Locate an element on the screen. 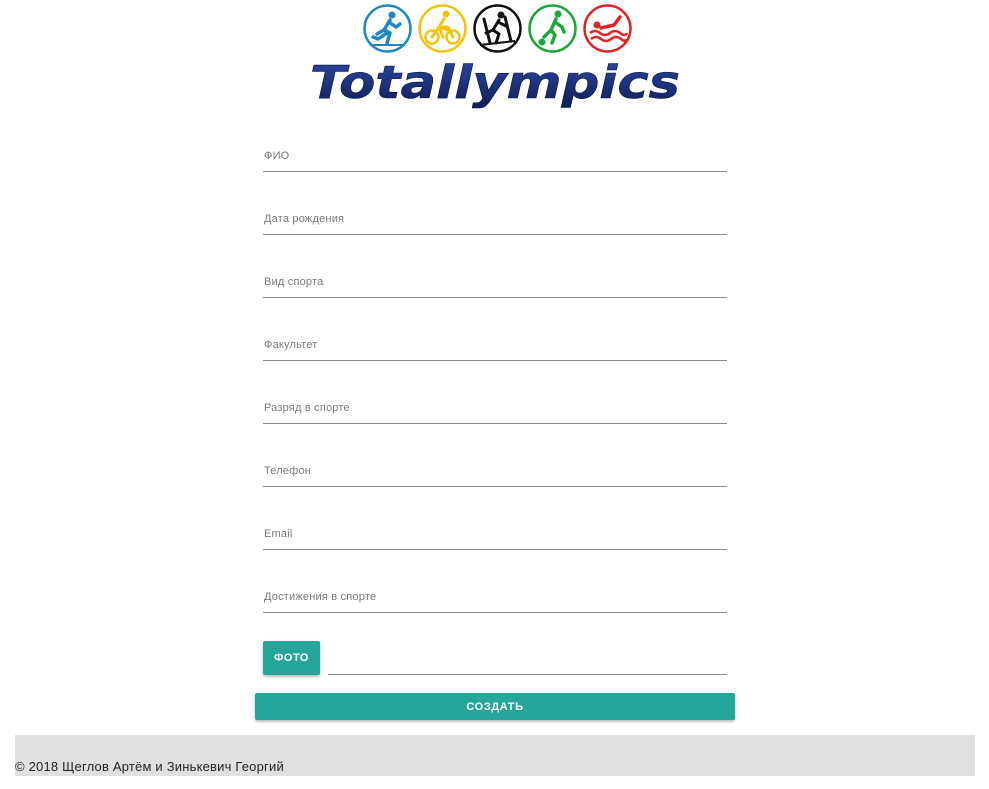  sport-rank-input is located at coordinates (495, 410).